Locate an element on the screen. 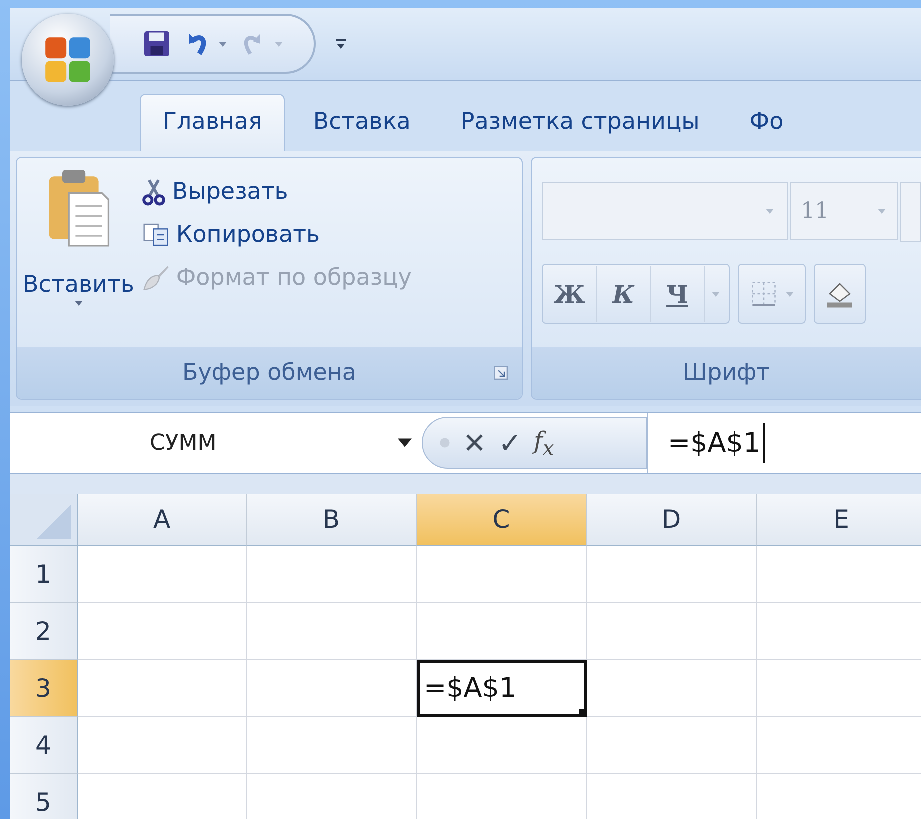 The image size is (921, 819). select-all-button is located at coordinates (44, 520).